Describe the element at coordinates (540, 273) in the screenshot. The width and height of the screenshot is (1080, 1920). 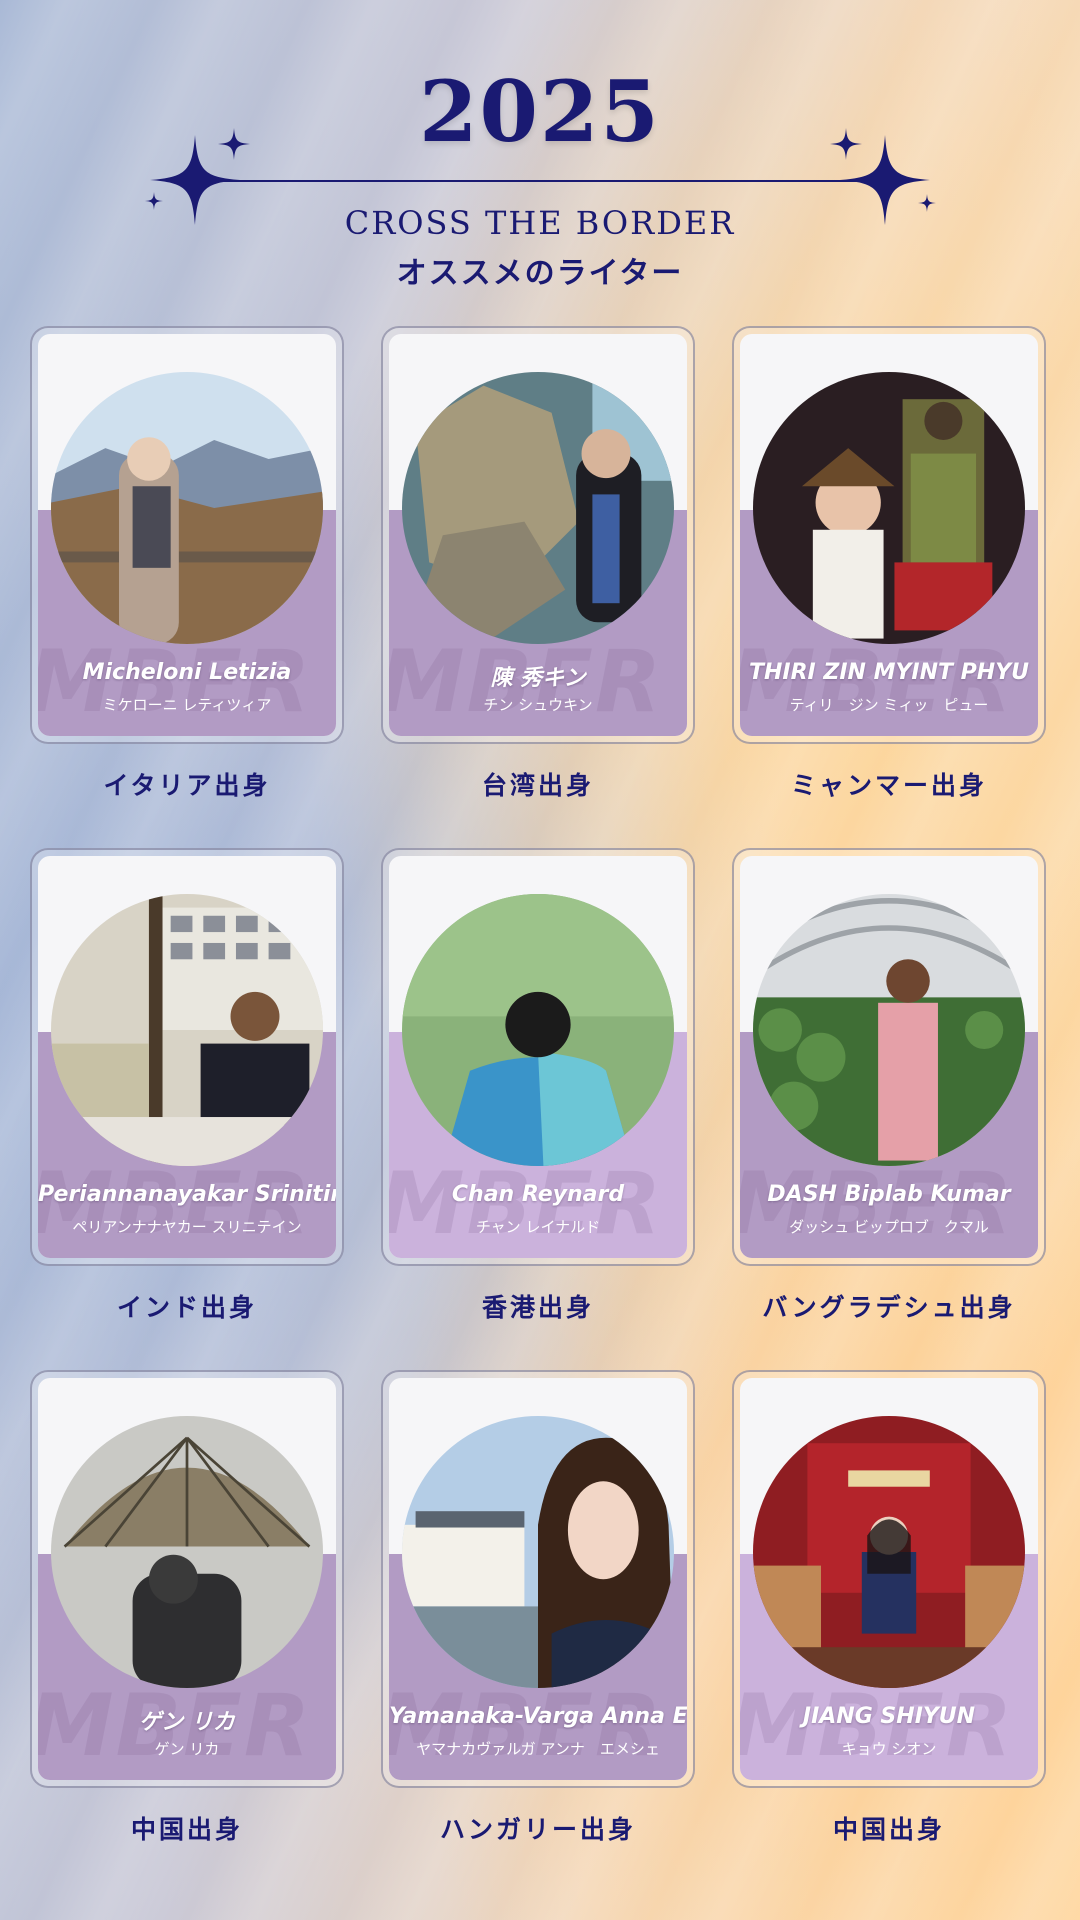
I see `subtitle-japanese: オススメのライター` at that location.